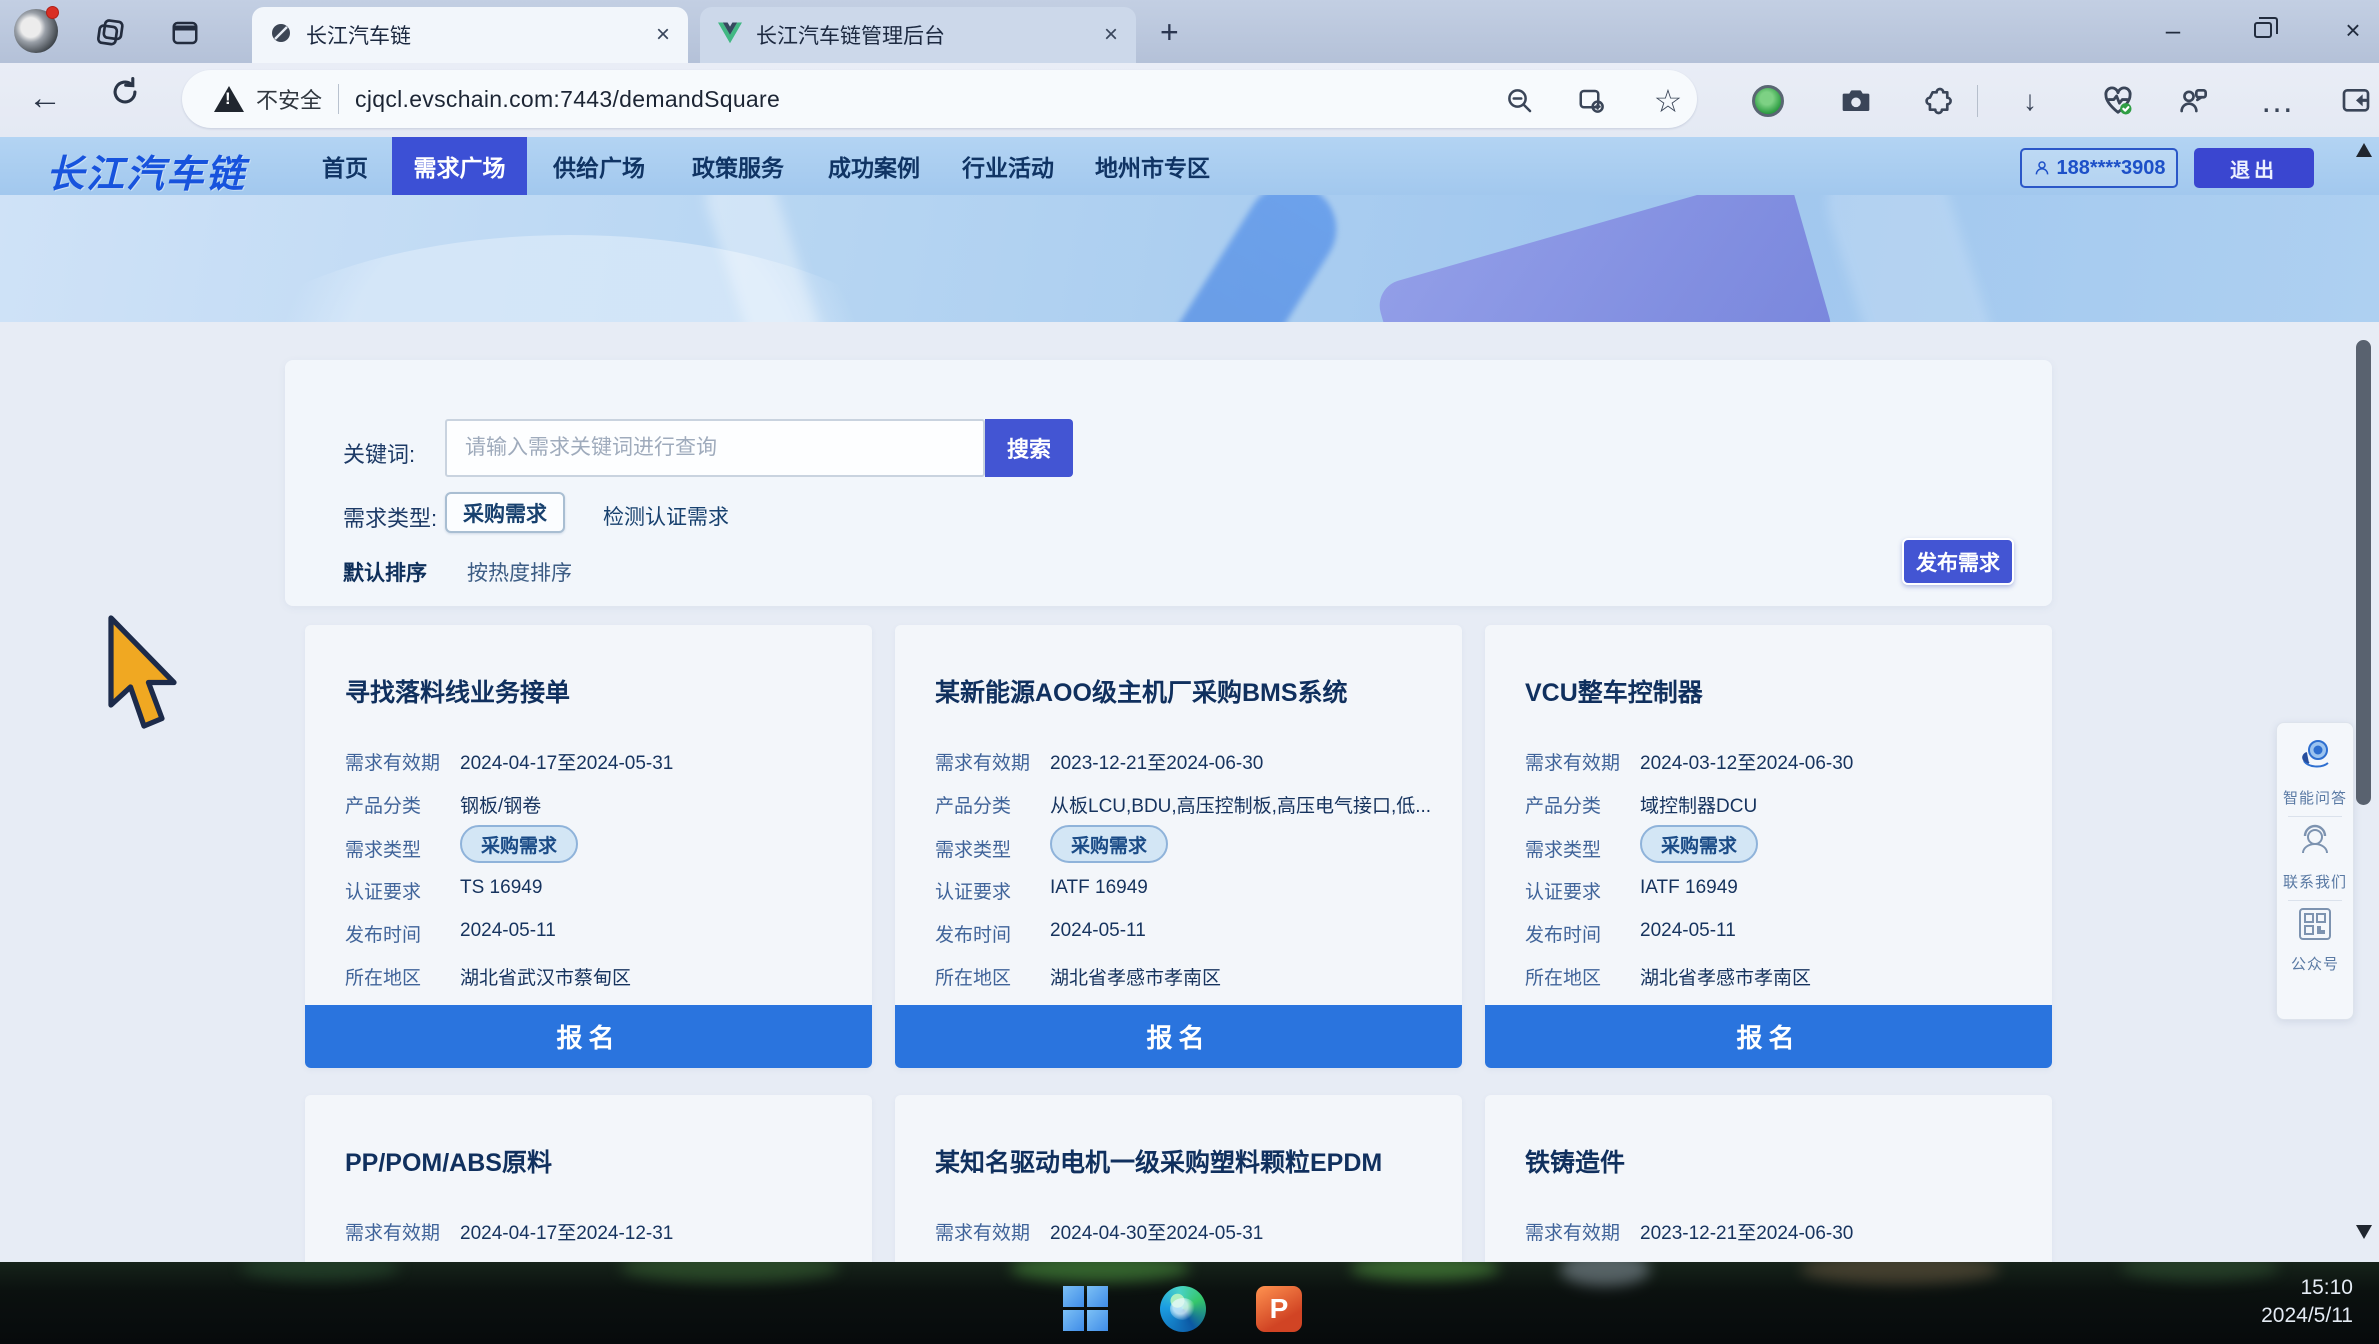  What do you see at coordinates (1086, 1309) in the screenshot?
I see `start-button` at bounding box center [1086, 1309].